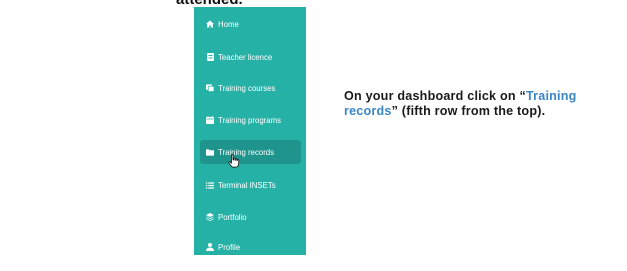 The image size is (627, 271). What do you see at coordinates (245, 57) in the screenshot?
I see `sidebar-item-label: Teacher licence` at bounding box center [245, 57].